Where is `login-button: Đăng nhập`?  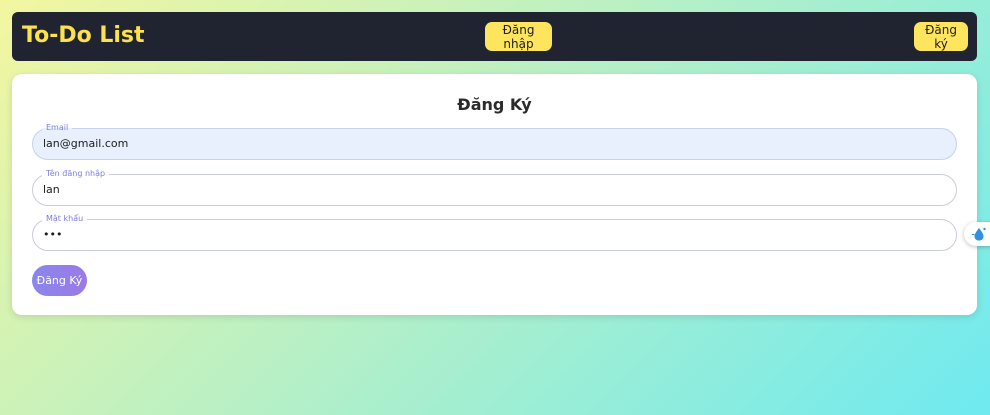
login-button: Đăng nhập is located at coordinates (518, 36).